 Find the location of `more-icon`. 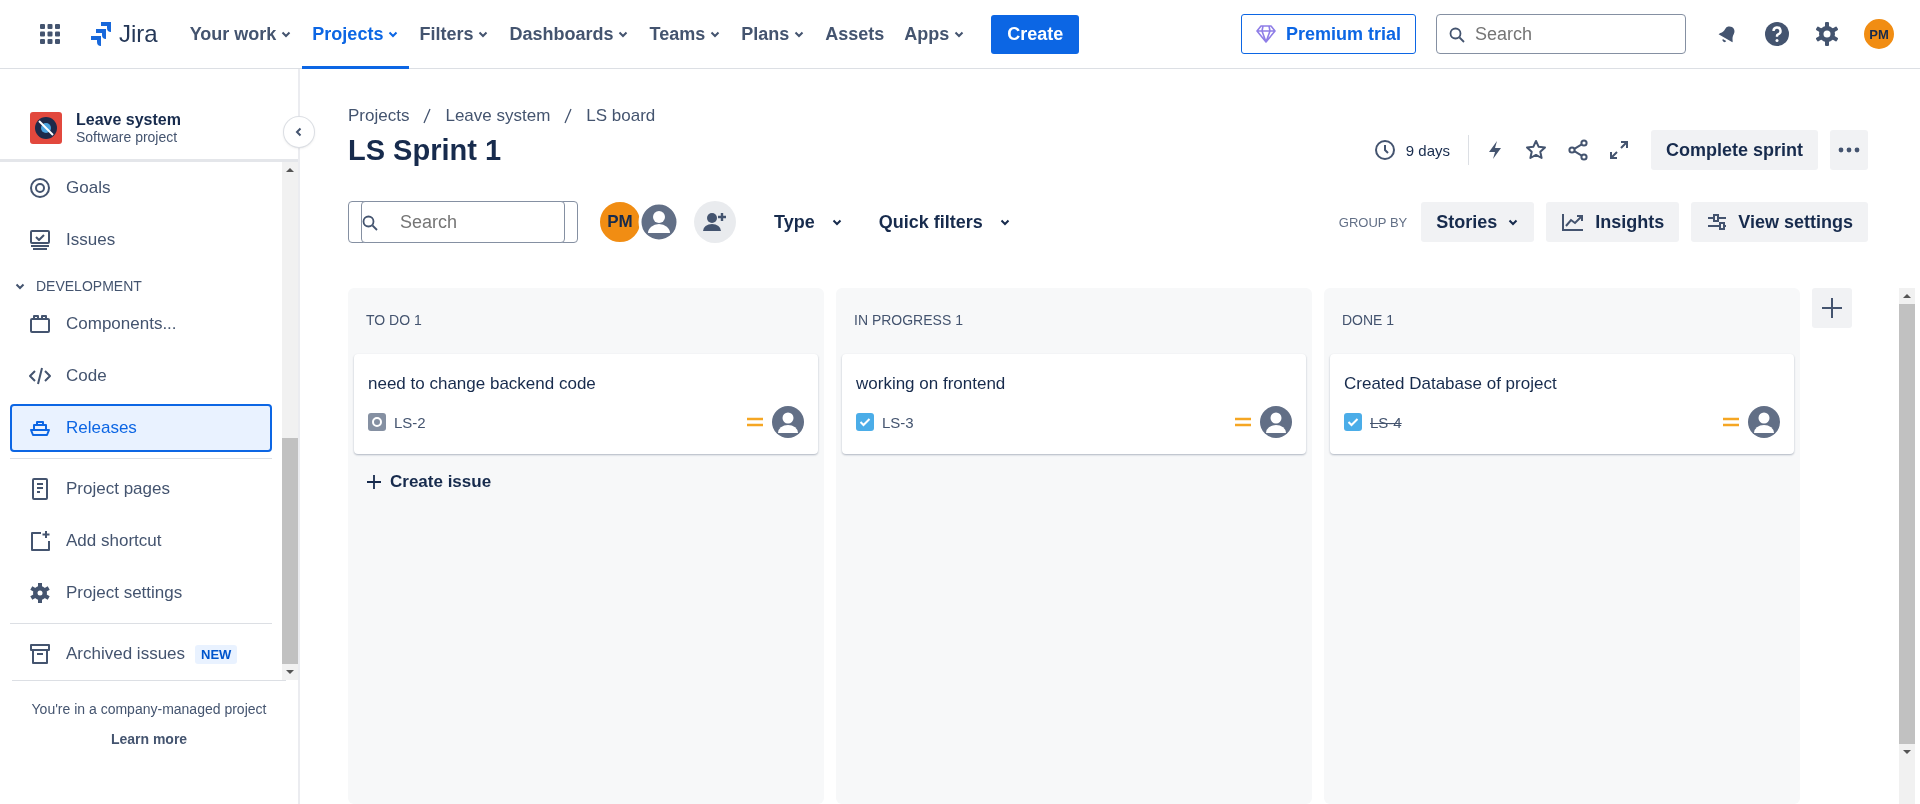

more-icon is located at coordinates (1849, 150).